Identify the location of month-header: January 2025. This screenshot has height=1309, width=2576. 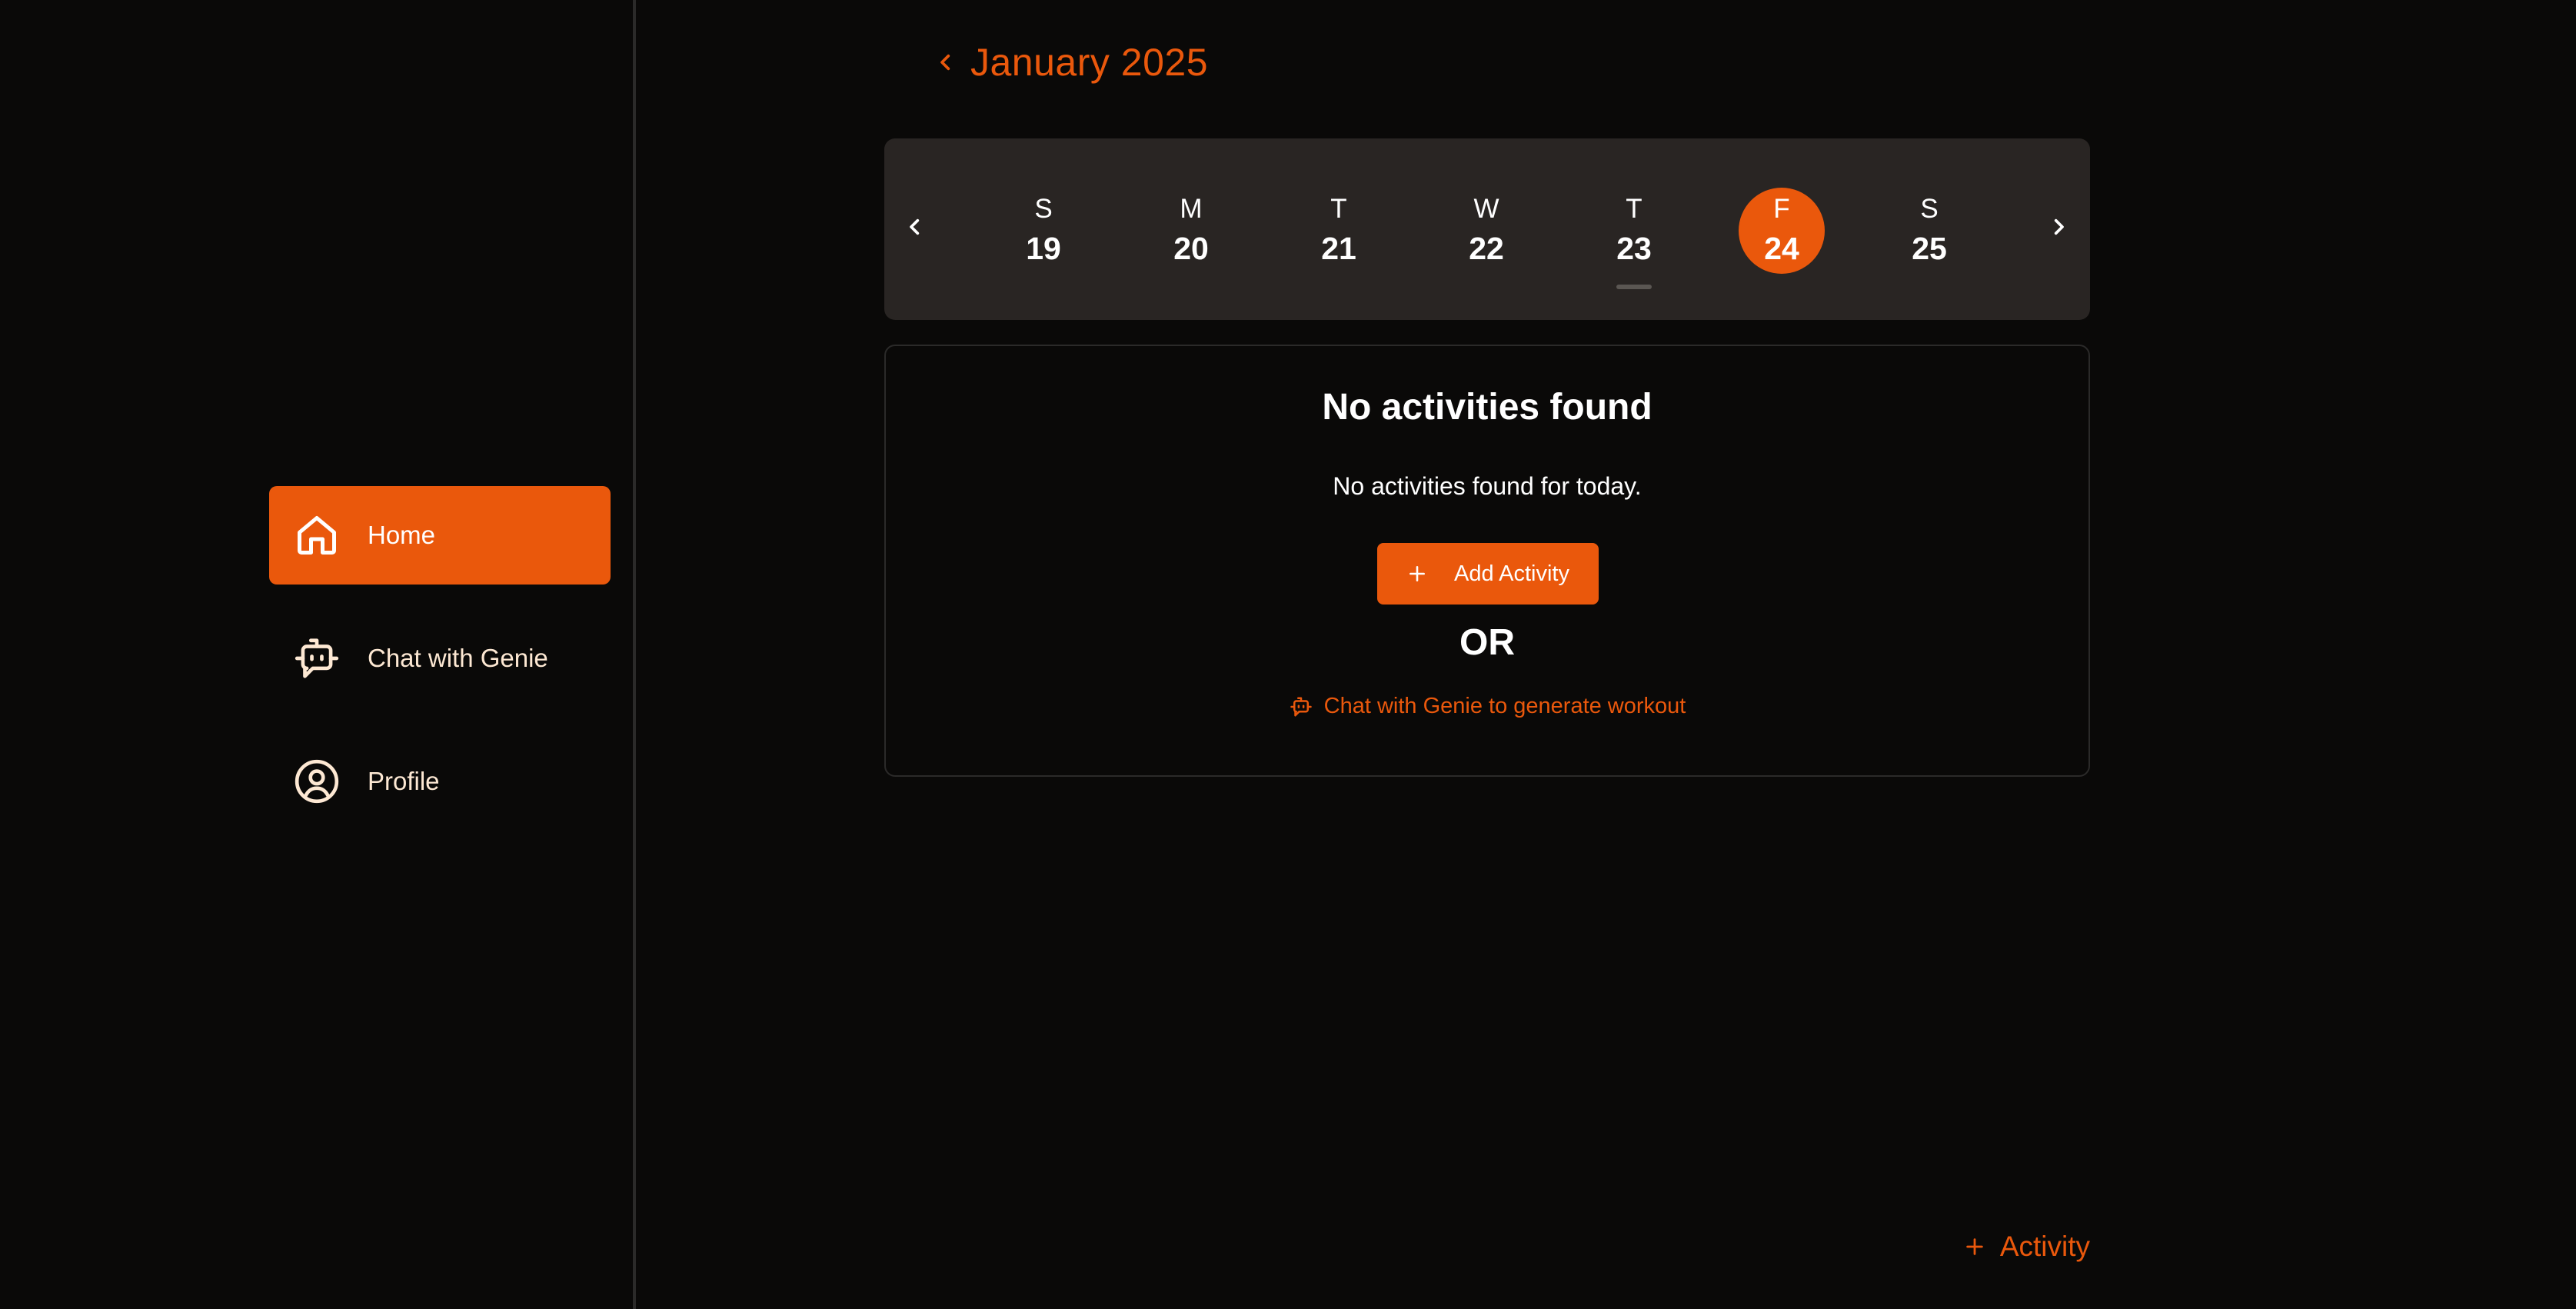
(1070, 62).